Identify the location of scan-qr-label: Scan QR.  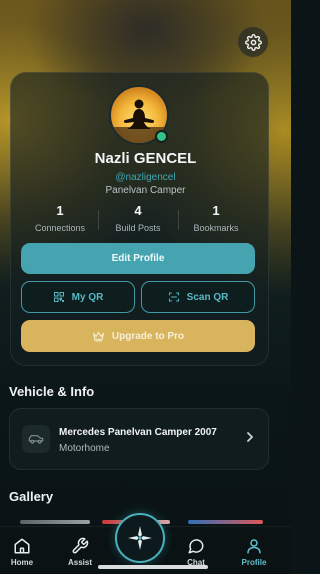
(207, 297).